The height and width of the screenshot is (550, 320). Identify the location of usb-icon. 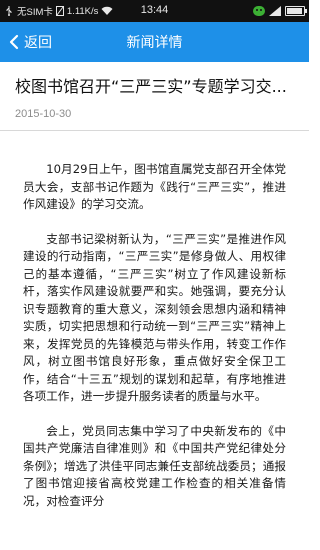
(9, 11).